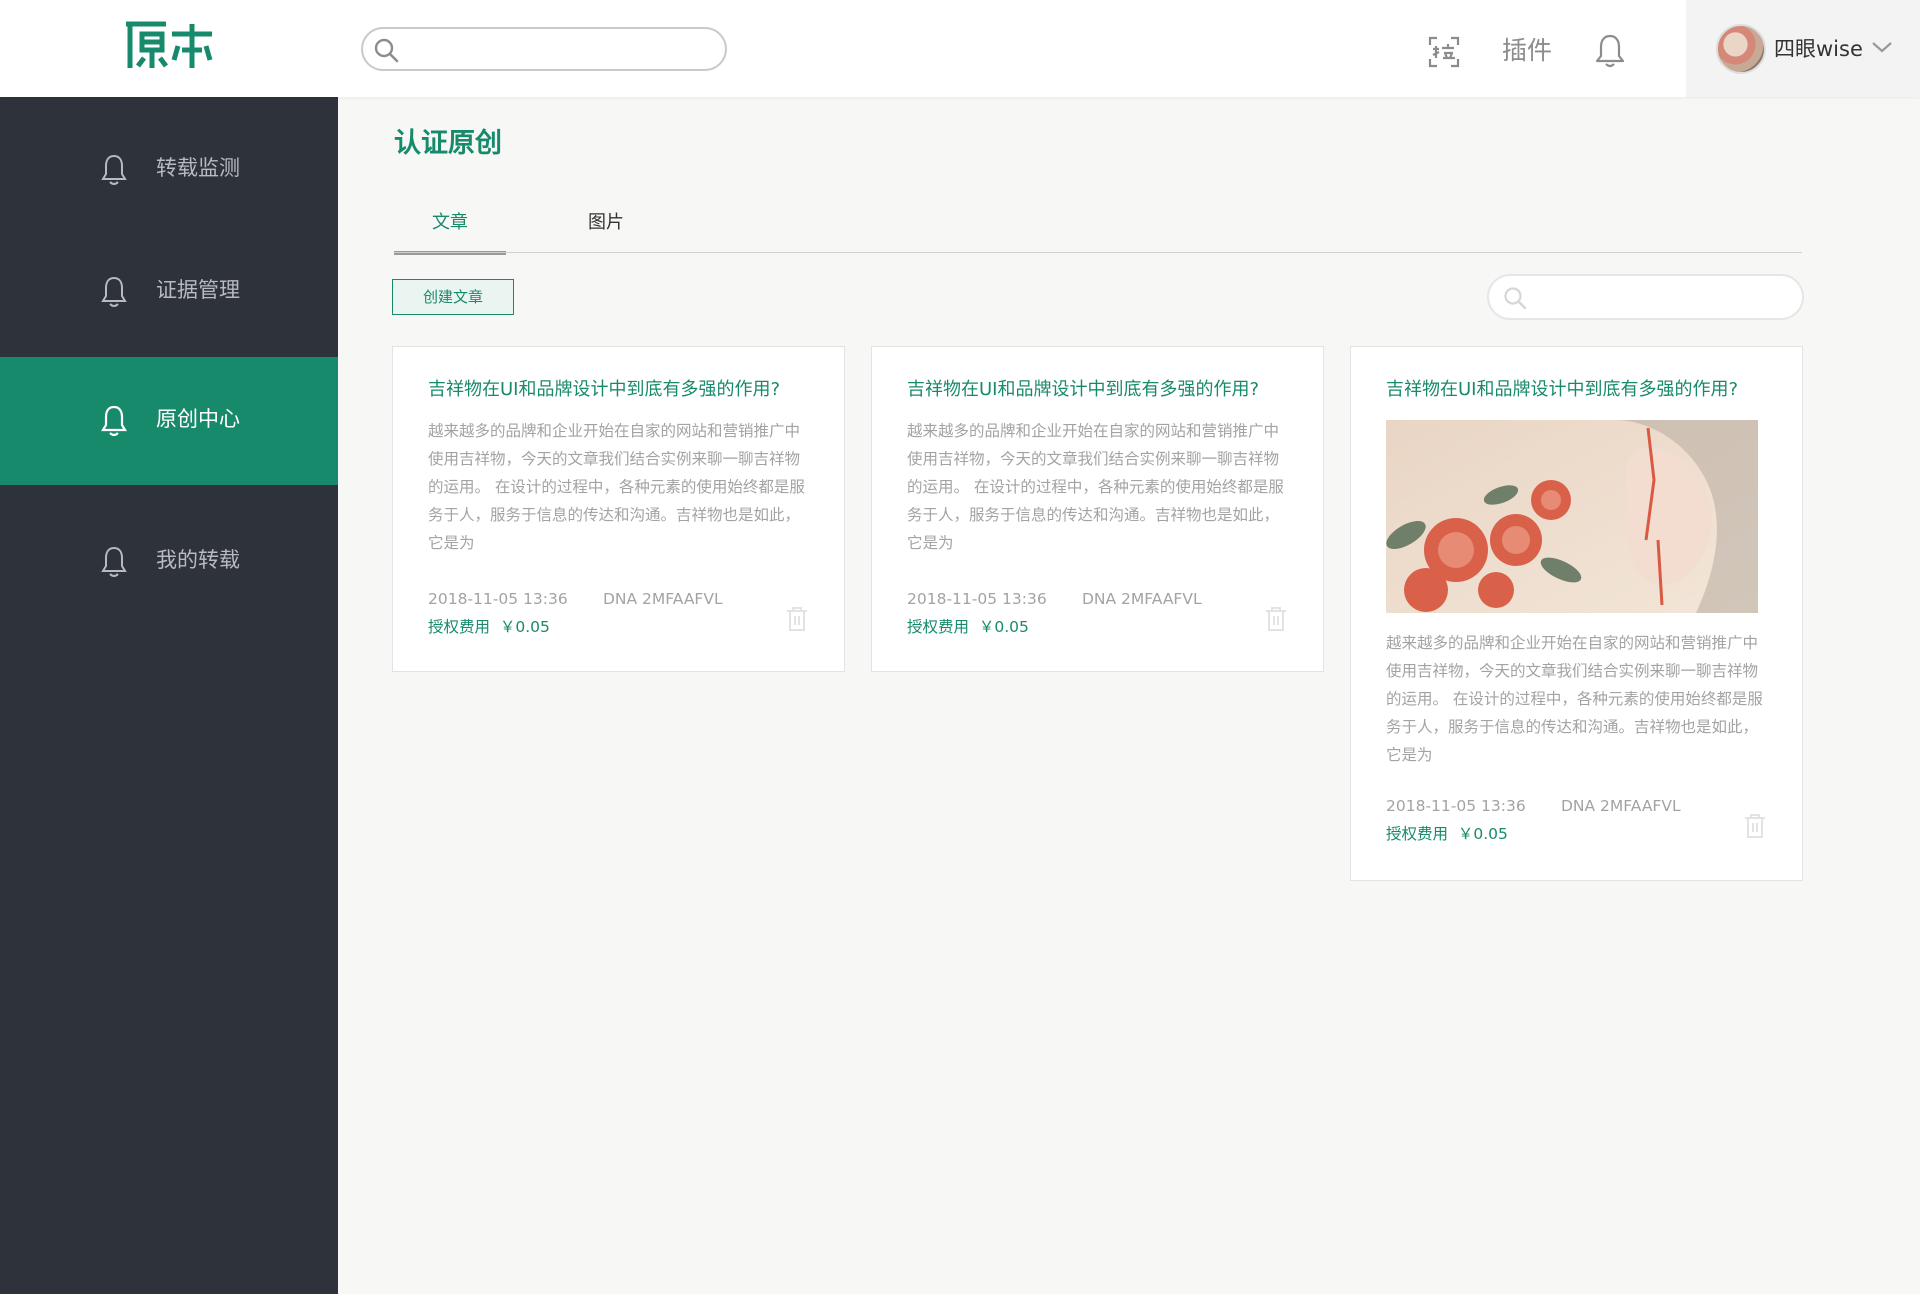  What do you see at coordinates (1818, 49) in the screenshot?
I see `user-name: 四眼wise` at bounding box center [1818, 49].